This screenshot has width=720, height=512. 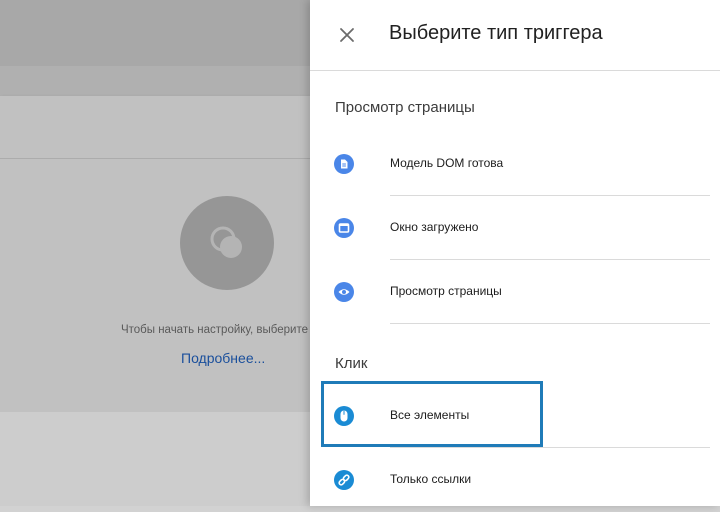 What do you see at coordinates (227, 243) in the screenshot?
I see `empty-state-icon` at bounding box center [227, 243].